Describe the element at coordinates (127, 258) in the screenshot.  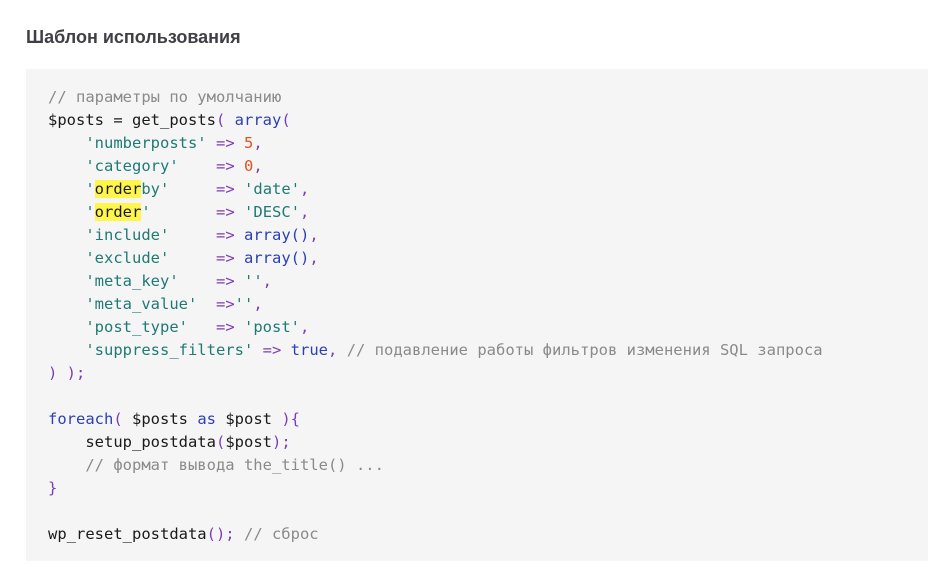
I see `code-key: 'exclude'` at that location.